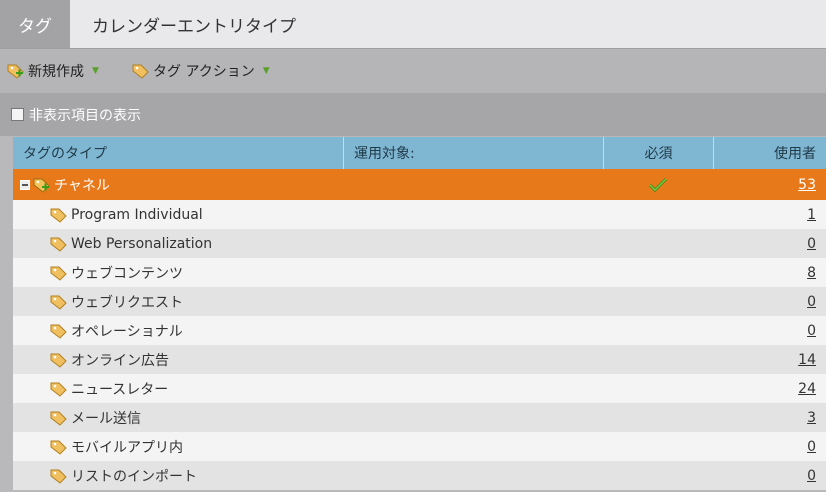  I want to click on usage-count-cell: 1, so click(769, 215).